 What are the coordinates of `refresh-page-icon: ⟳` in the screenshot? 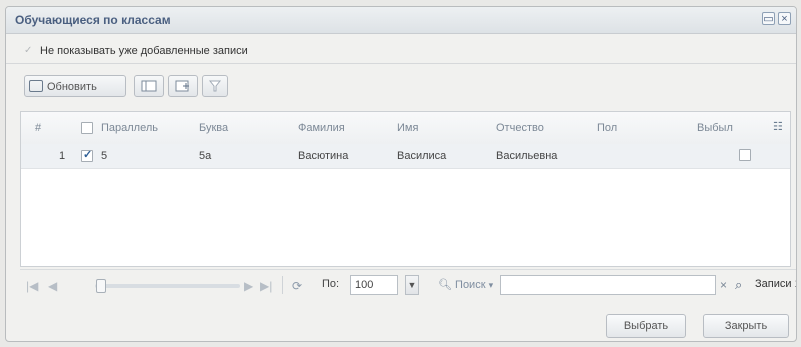 It's located at (297, 286).